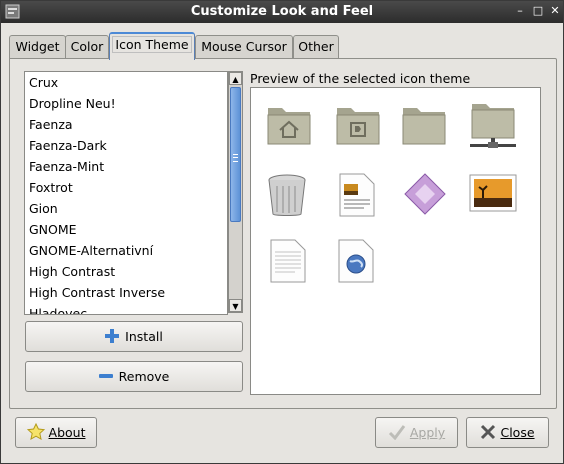  What do you see at coordinates (126, 292) in the screenshot?
I see `list-item: High Contrast Inverse` at bounding box center [126, 292].